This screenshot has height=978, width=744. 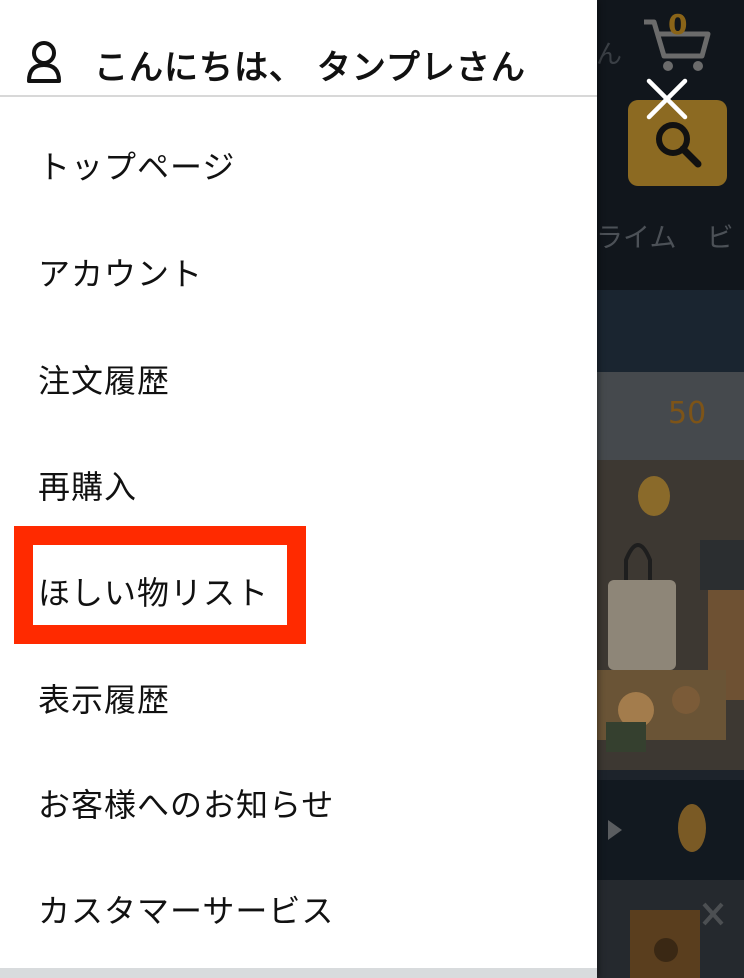 I want to click on promo-illustration, so click(x=670, y=615).